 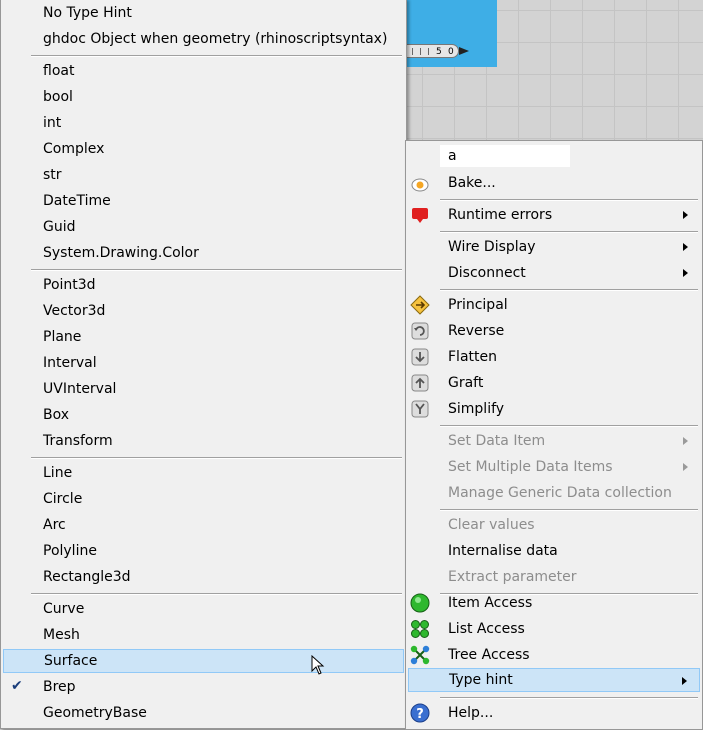 I want to click on menu-item-internalise-data: Internalise data, so click(x=554, y=551).